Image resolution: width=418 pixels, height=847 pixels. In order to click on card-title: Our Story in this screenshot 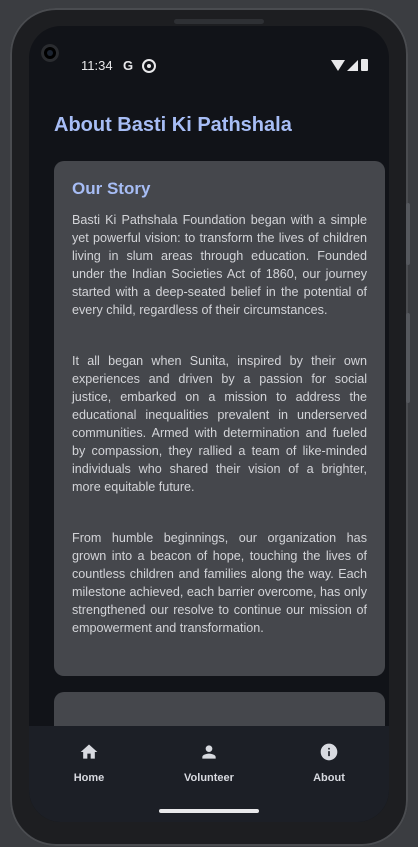, I will do `click(111, 188)`.